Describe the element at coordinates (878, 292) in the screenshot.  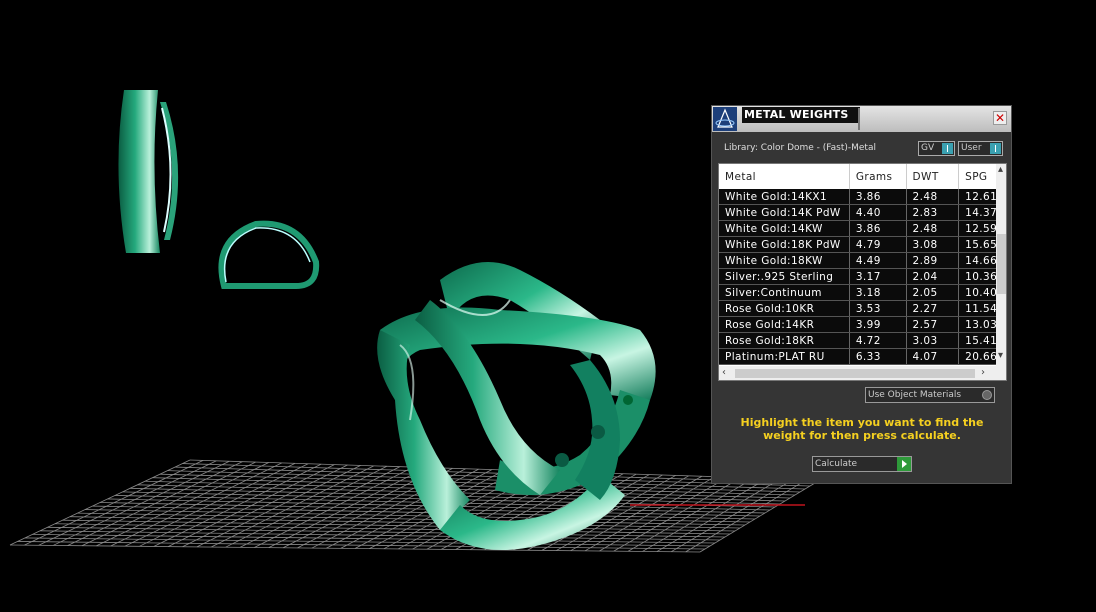
I see `grams-cell: 3.18` at that location.